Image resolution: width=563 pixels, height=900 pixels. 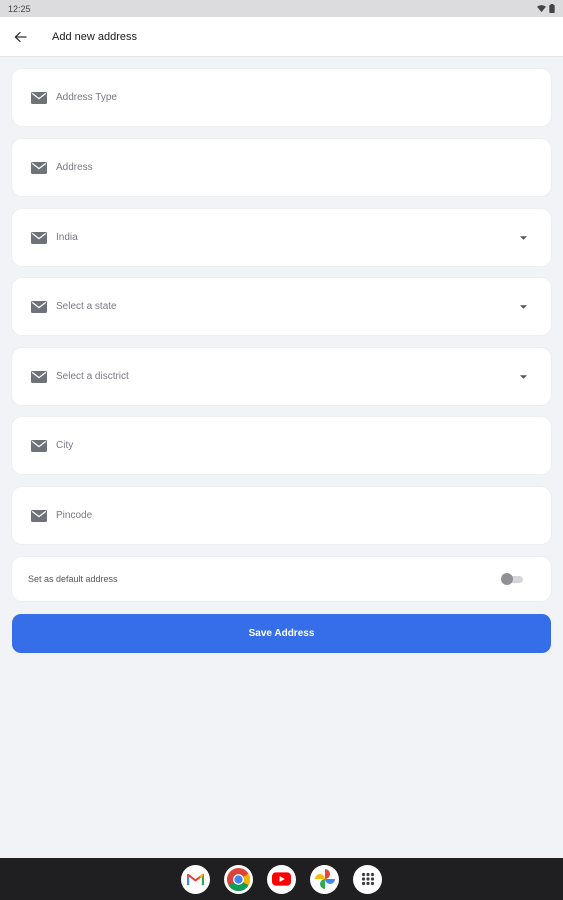 I want to click on status-time: 12:25, so click(x=19, y=8).